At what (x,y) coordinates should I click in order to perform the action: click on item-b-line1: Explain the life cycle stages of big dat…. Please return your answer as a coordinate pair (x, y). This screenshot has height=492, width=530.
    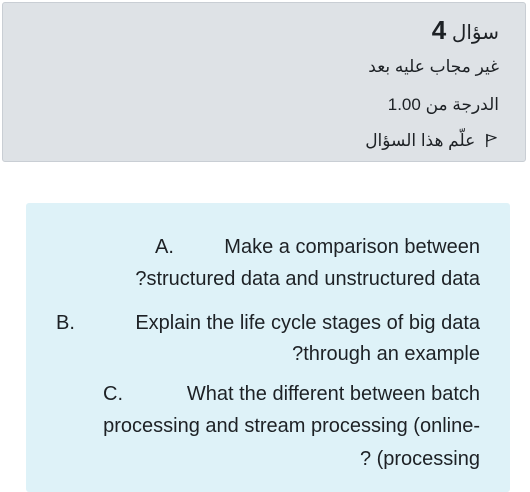
    Looking at the image, I should click on (307, 323).